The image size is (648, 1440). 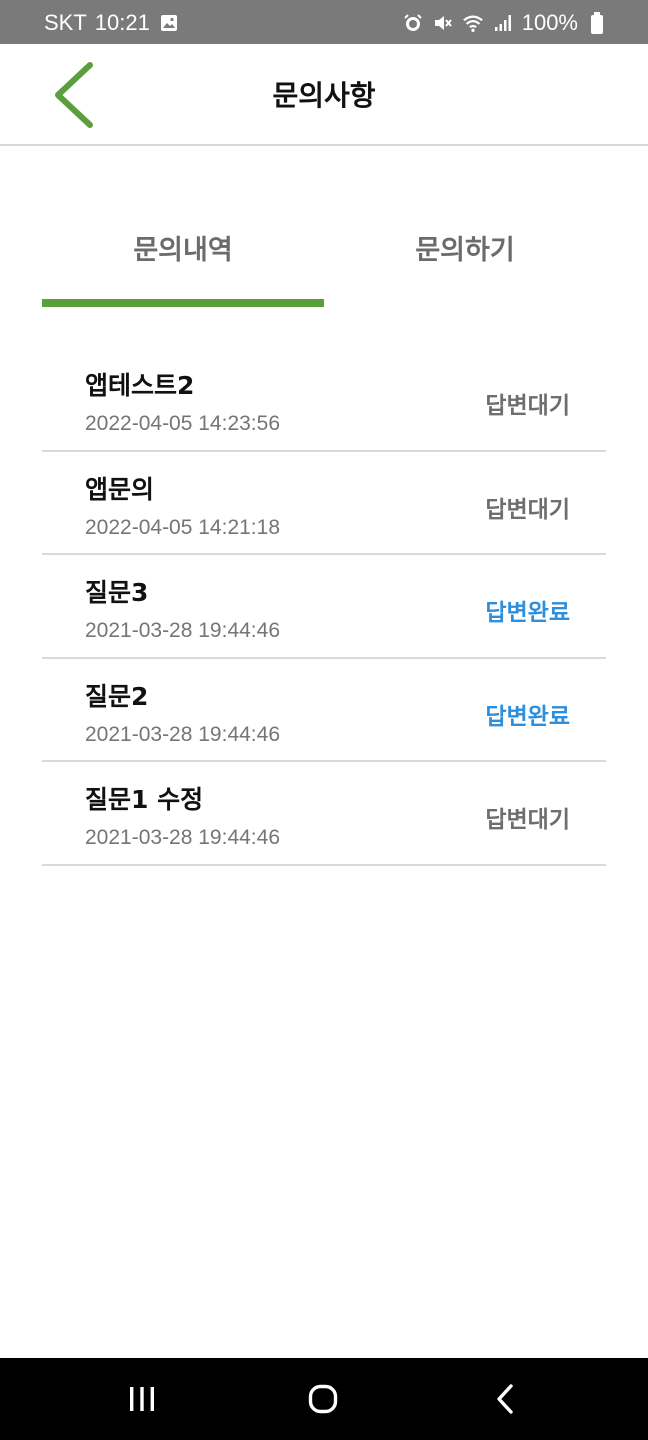 I want to click on signal-icon, so click(x=503, y=23).